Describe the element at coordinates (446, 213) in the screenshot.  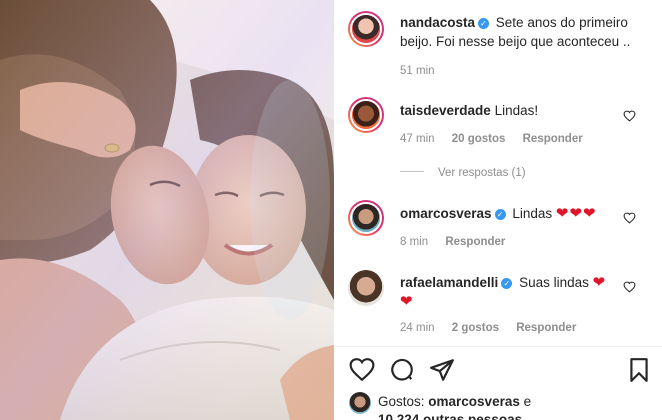
I see `comment-username: omarcosveras` at that location.